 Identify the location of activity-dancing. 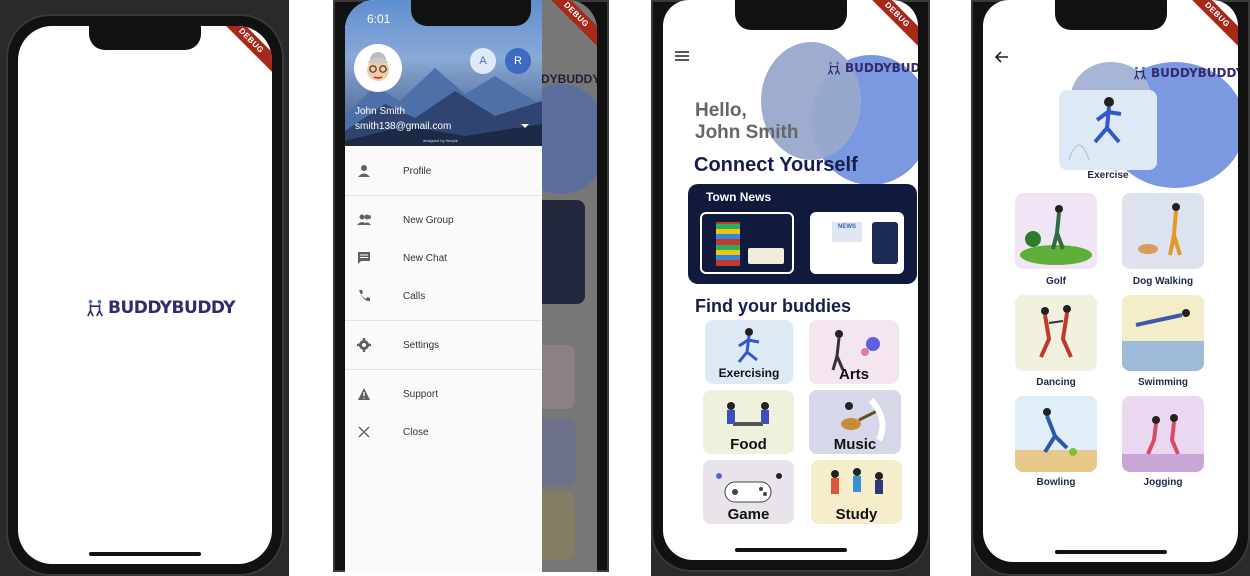
(1056, 333).